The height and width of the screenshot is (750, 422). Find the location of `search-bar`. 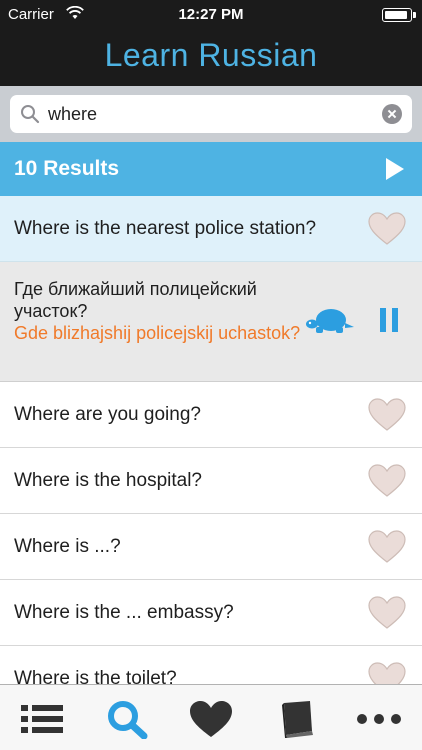

search-bar is located at coordinates (211, 114).